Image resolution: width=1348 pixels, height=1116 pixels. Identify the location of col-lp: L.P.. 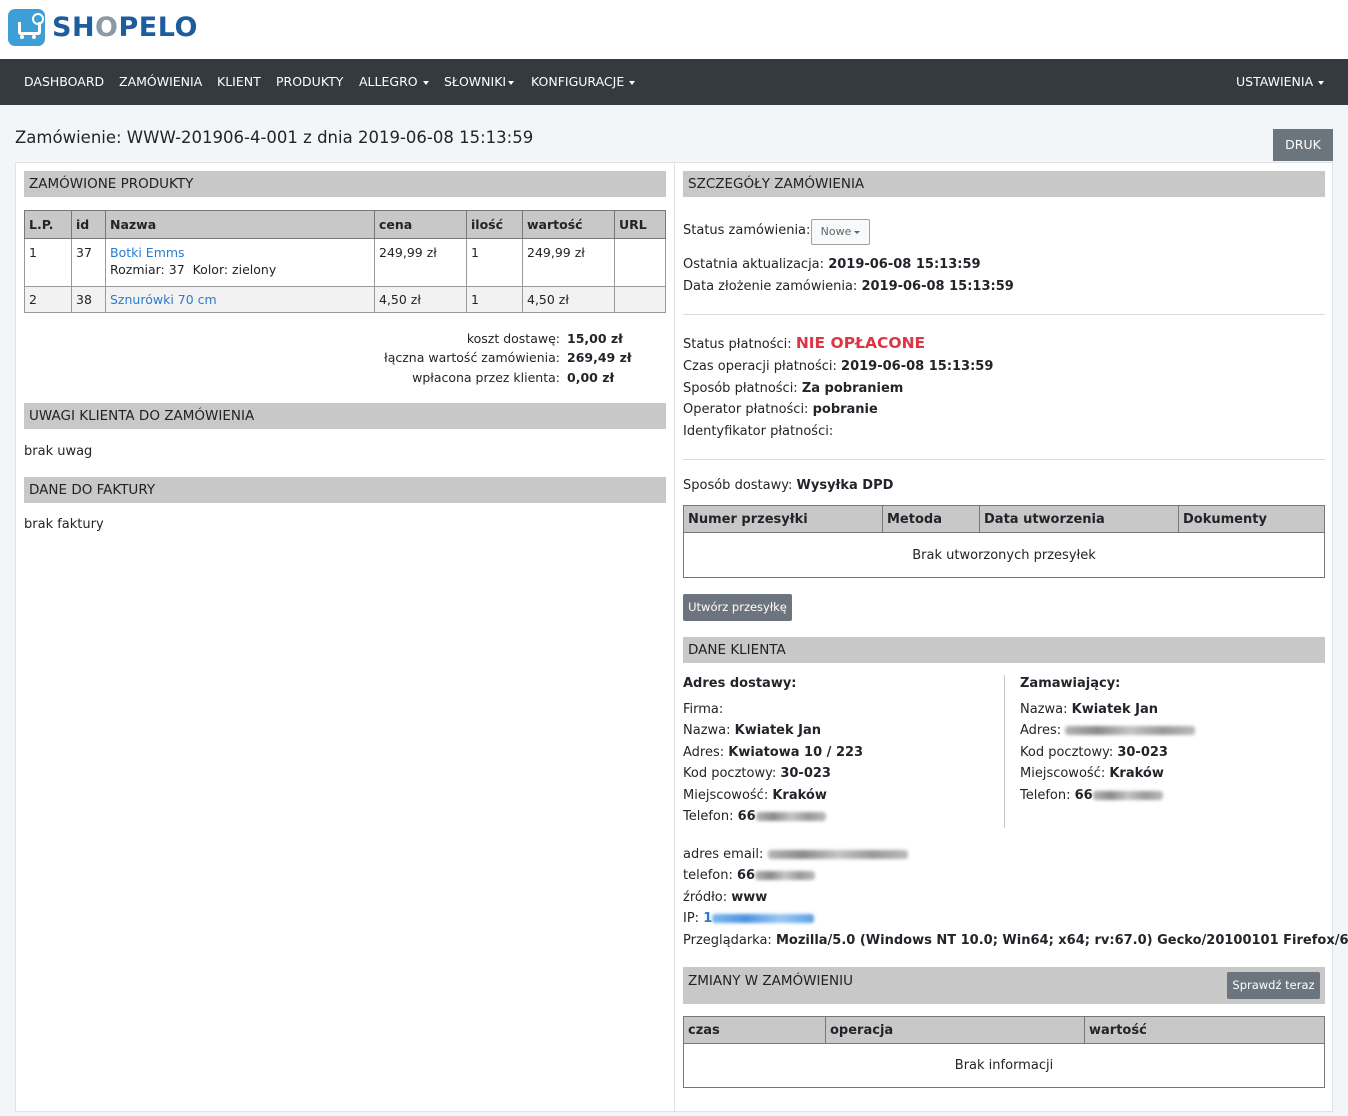
(48, 224).